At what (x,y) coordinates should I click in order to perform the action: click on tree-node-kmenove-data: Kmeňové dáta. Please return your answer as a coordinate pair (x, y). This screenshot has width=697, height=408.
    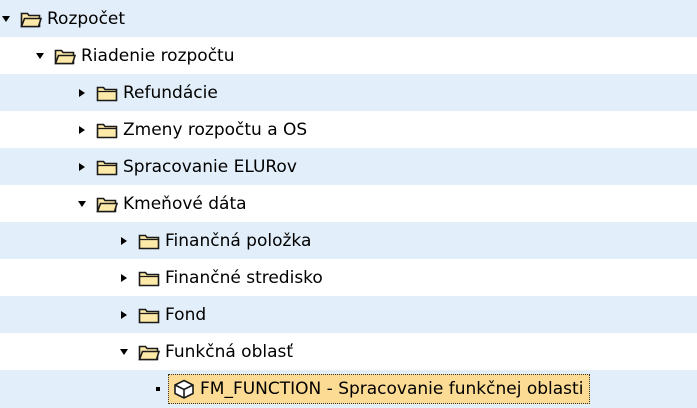
    Looking at the image, I should click on (348, 203).